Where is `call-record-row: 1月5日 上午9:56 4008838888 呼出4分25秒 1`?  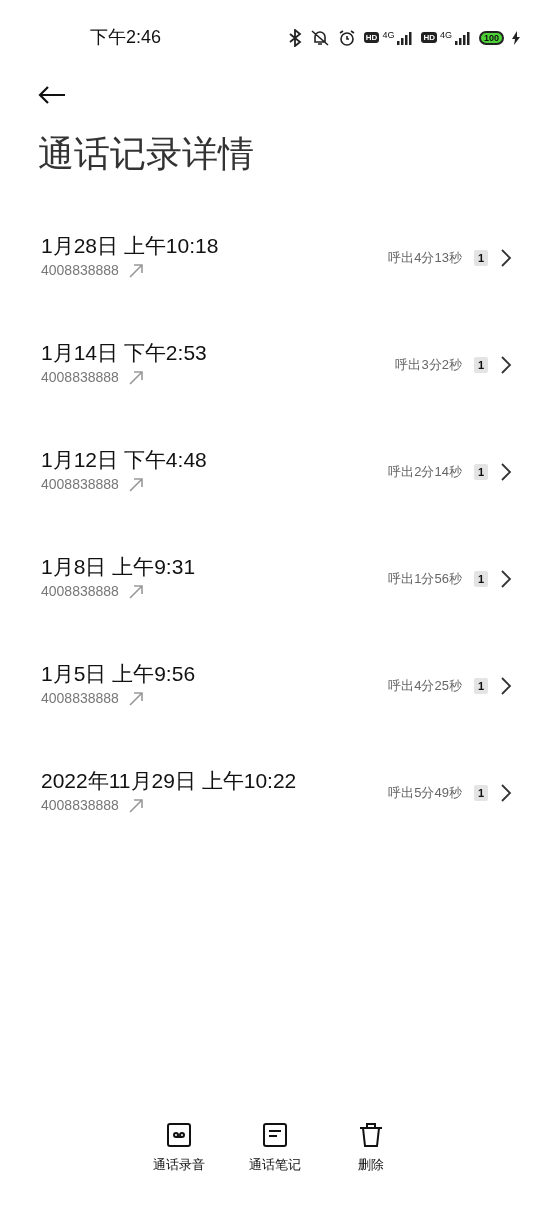 call-record-row: 1月5日 上午9:56 4008838888 呼出4分25秒 1 is located at coordinates (275, 713).